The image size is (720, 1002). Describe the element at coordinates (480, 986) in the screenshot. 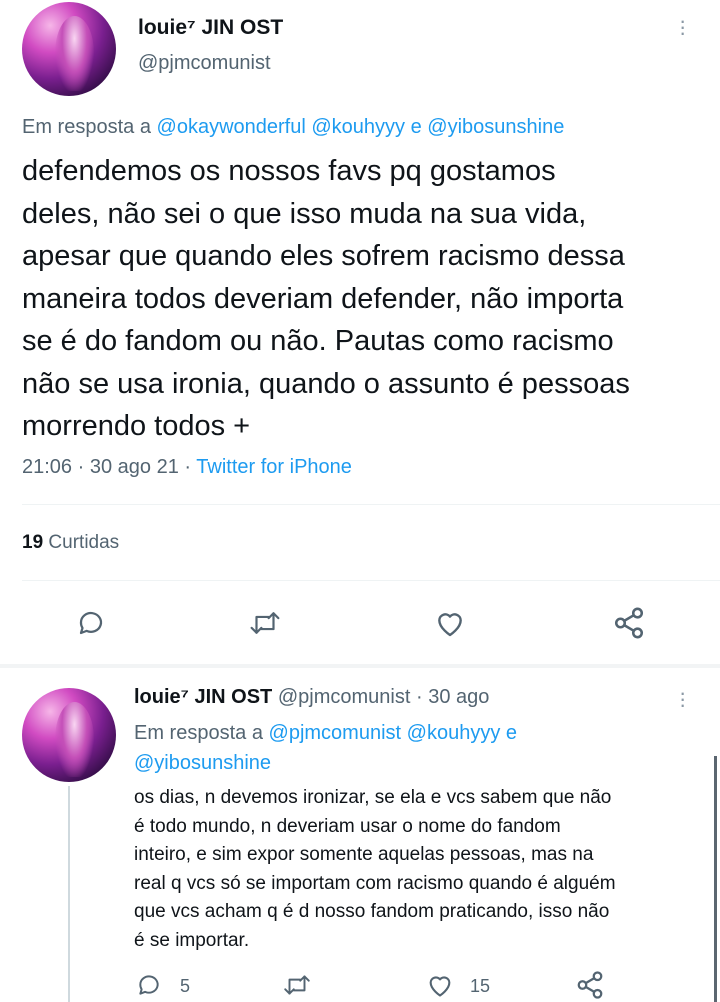

I see `like-count: 15` at that location.